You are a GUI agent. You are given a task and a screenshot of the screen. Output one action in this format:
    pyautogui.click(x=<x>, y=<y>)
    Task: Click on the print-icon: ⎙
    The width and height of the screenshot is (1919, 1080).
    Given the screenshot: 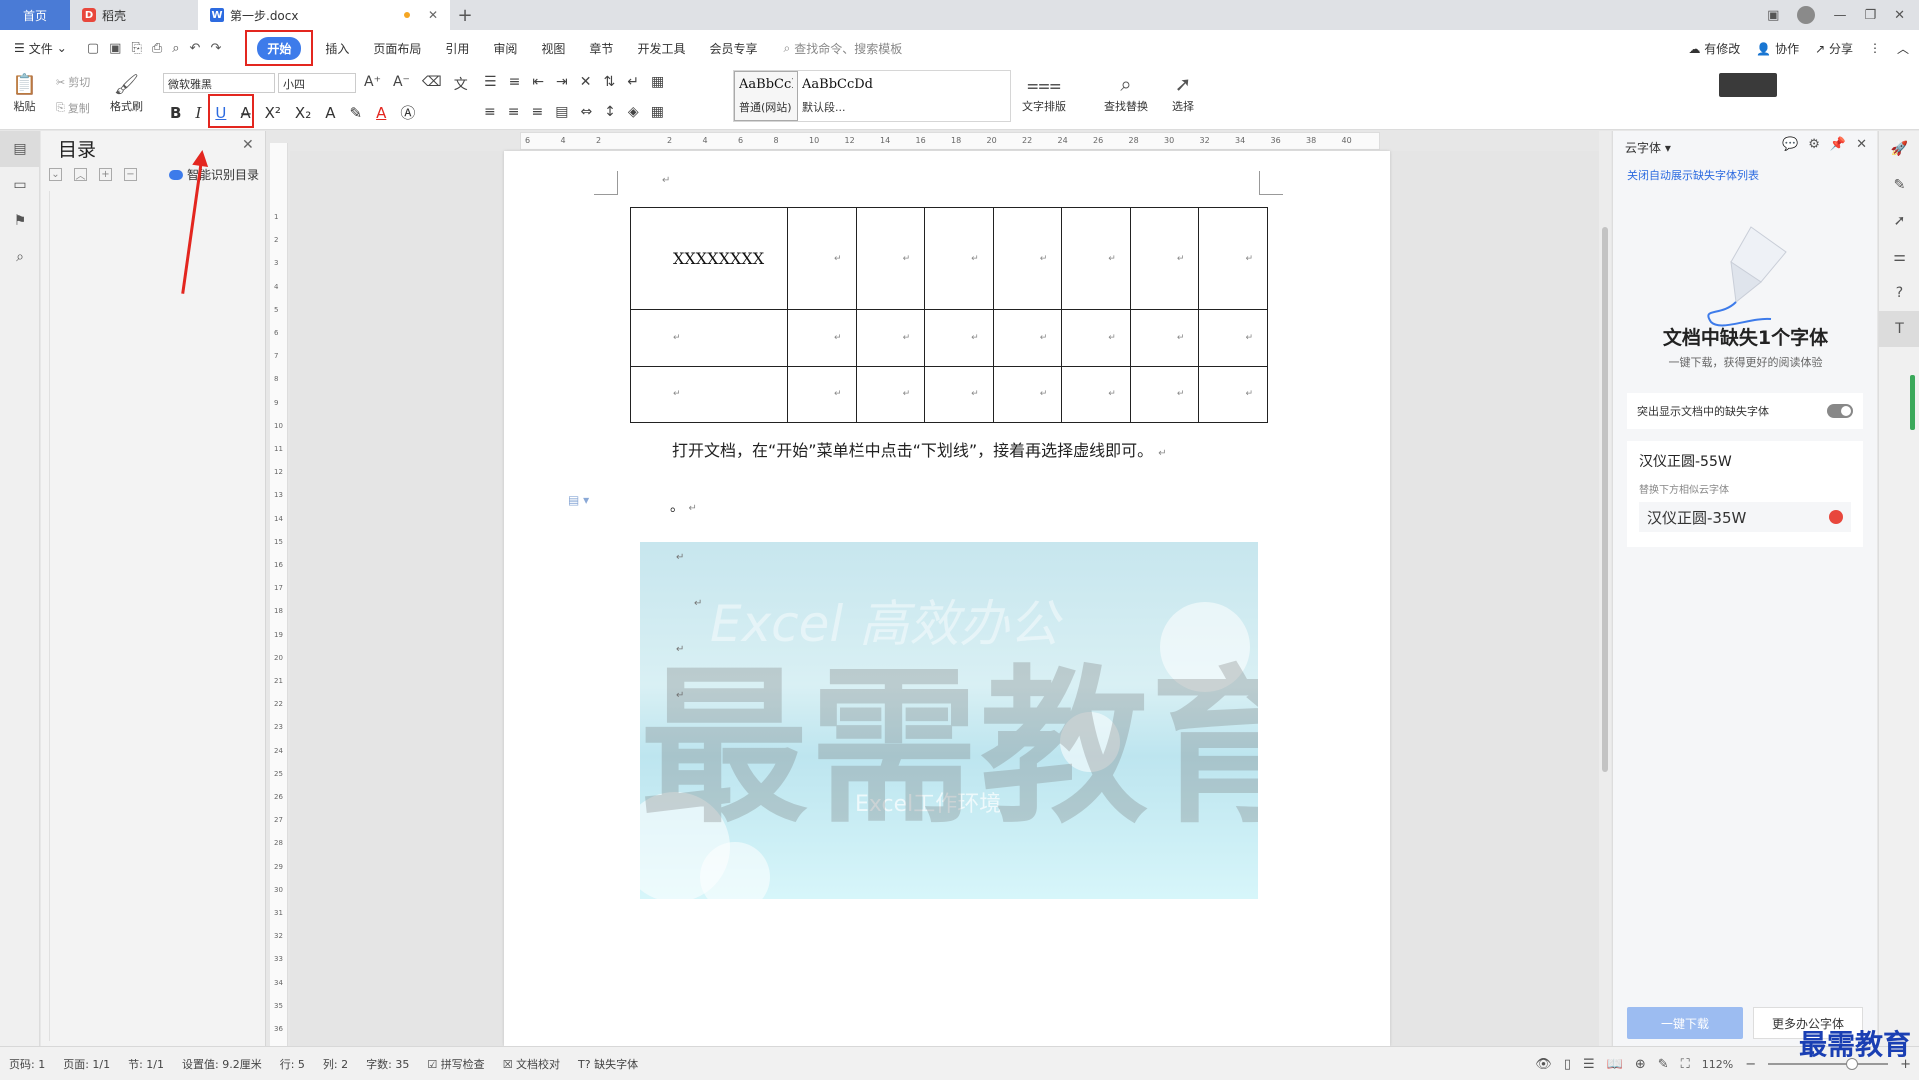 What is the action you would take?
    pyautogui.click(x=157, y=48)
    